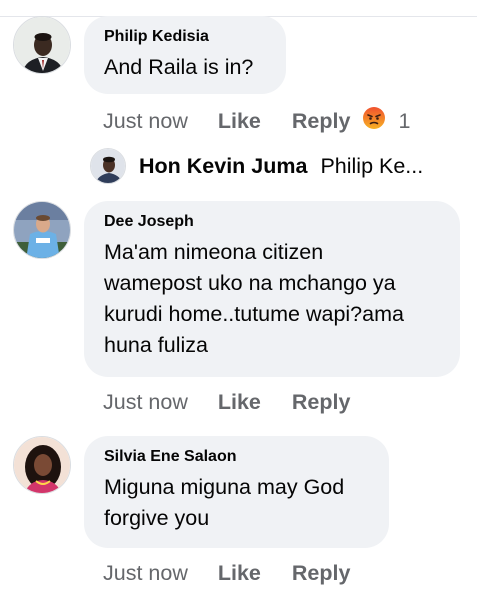 The width and height of the screenshot is (477, 593). I want to click on comment-actions: Just now Like Reply 1, so click(256, 121).